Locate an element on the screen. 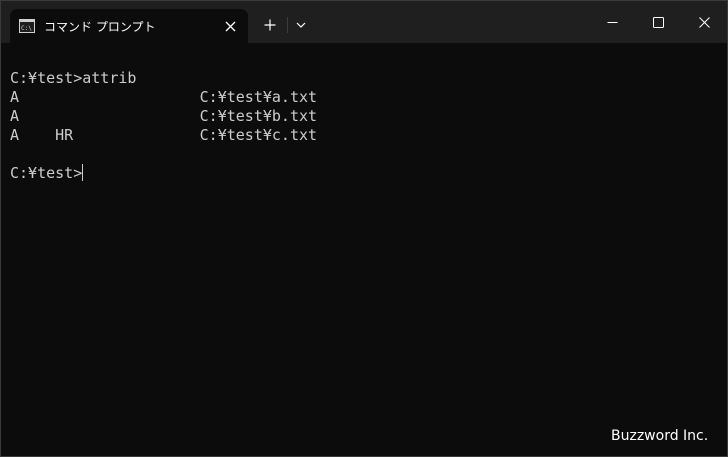  title-bar: C:\ コマンド プロンプト is located at coordinates (364, 22).